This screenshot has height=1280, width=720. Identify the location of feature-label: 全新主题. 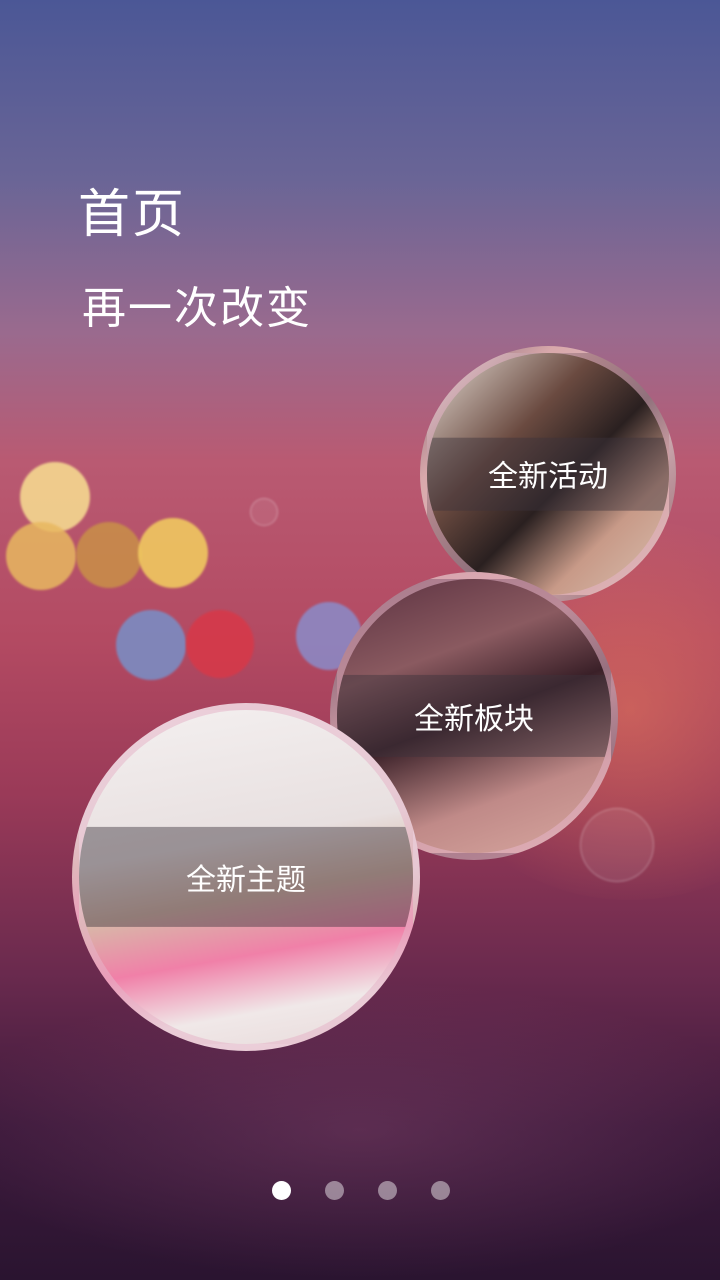
(246, 877).